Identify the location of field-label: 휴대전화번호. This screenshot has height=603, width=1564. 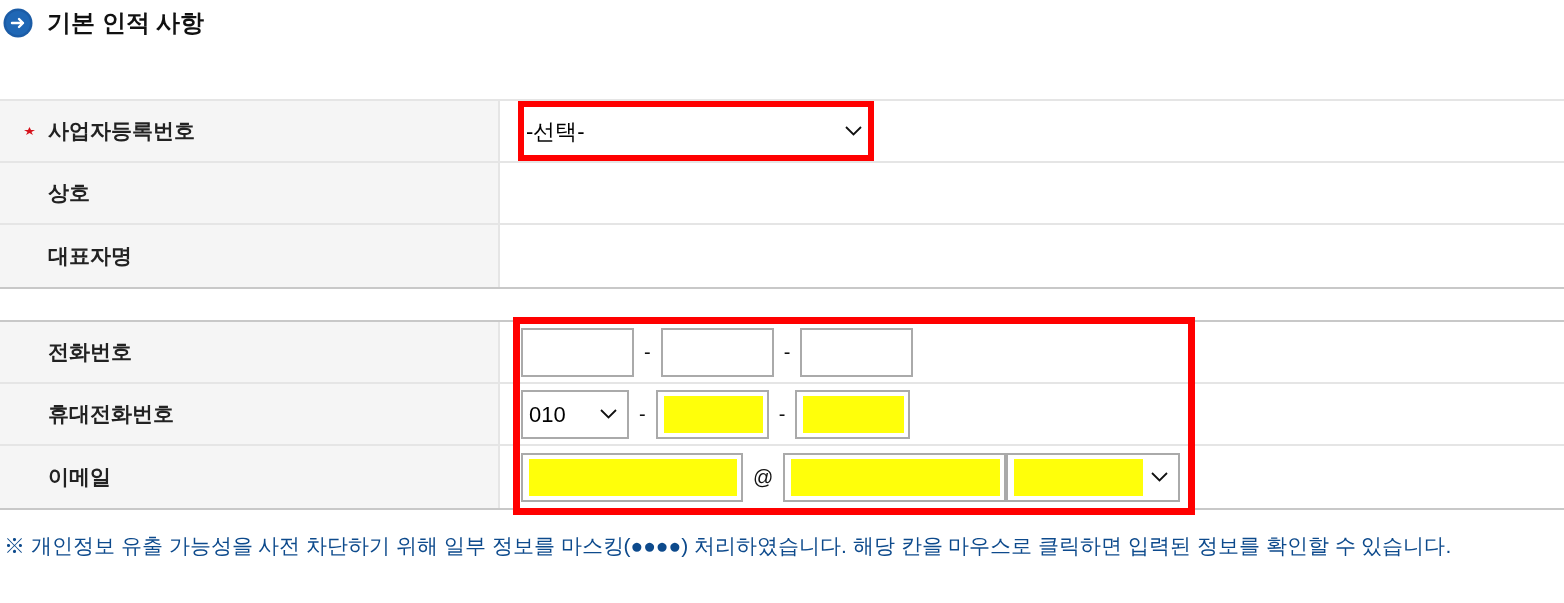
(111, 414).